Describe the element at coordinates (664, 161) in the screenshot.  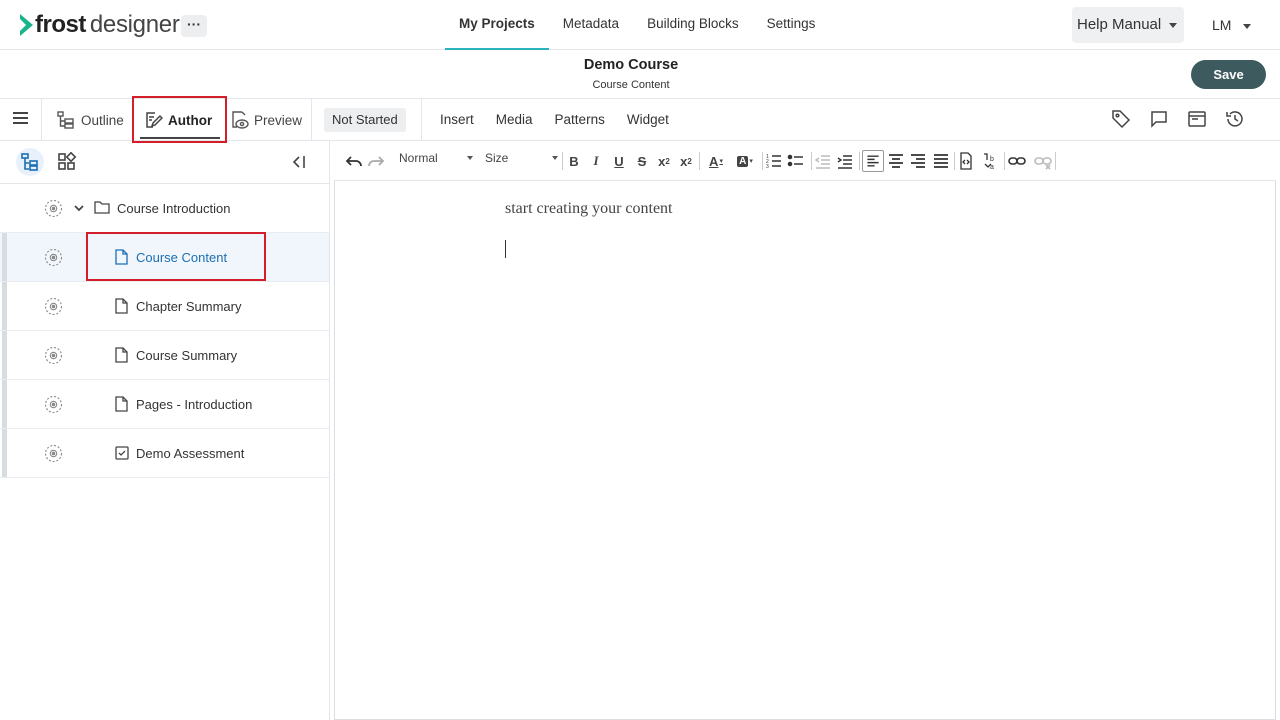
I see `subscript-button: x2` at that location.